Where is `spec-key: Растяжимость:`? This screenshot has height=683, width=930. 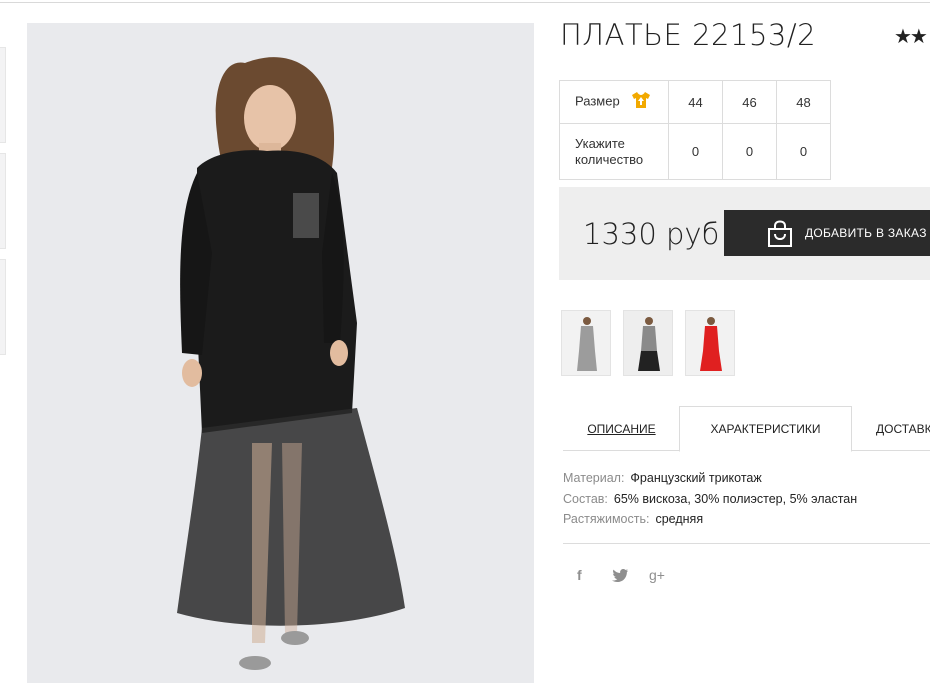
spec-key: Растяжимость: is located at coordinates (606, 519).